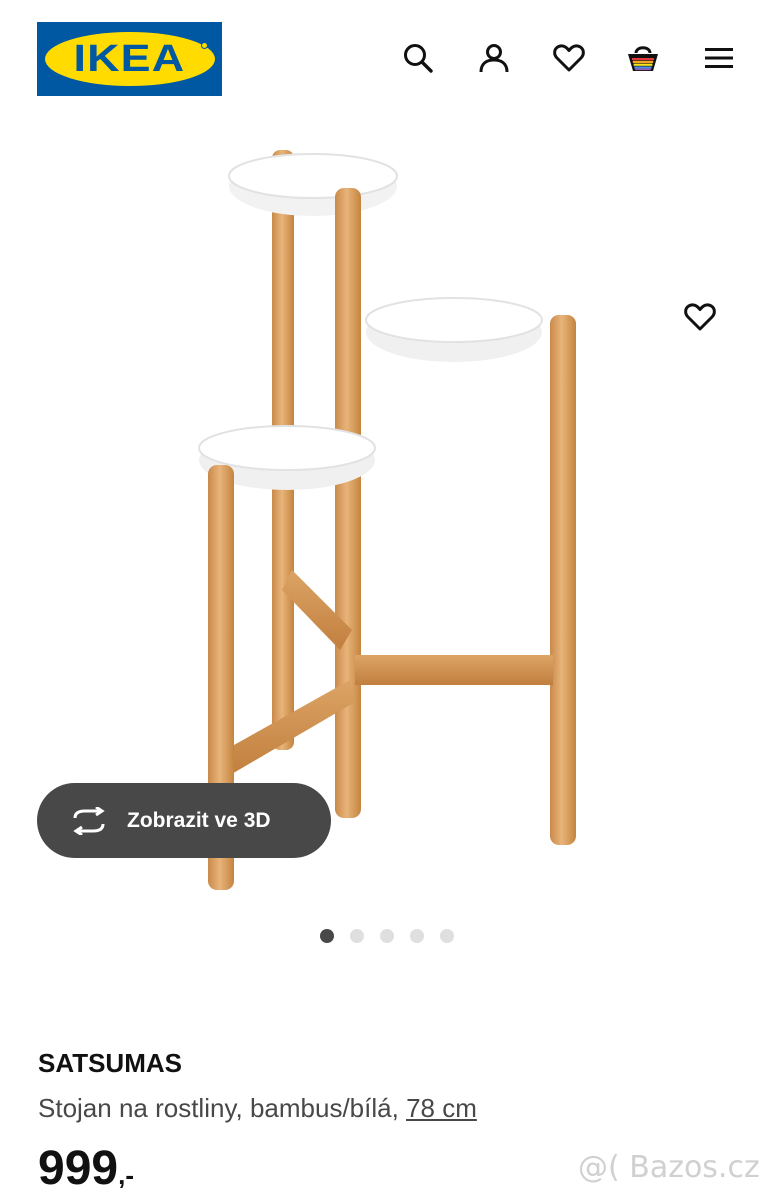  Describe the element at coordinates (199, 820) in the screenshot. I see `view-3d-label: Zobrazit ve 3D` at that location.